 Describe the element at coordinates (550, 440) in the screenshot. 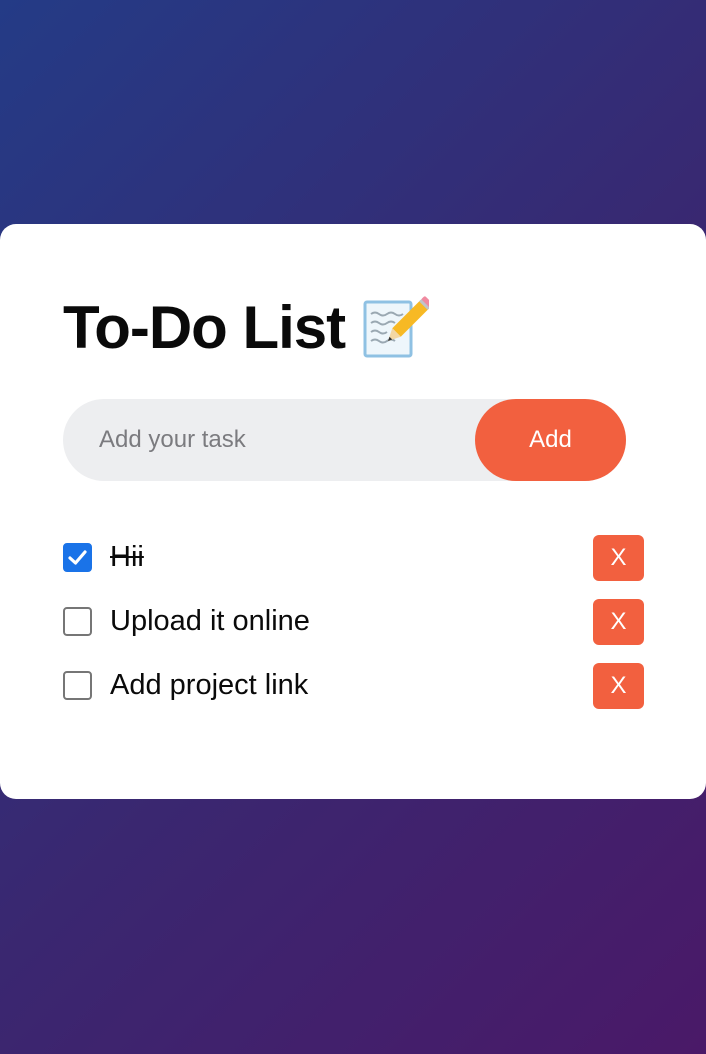

I see `add-button: Add` at that location.